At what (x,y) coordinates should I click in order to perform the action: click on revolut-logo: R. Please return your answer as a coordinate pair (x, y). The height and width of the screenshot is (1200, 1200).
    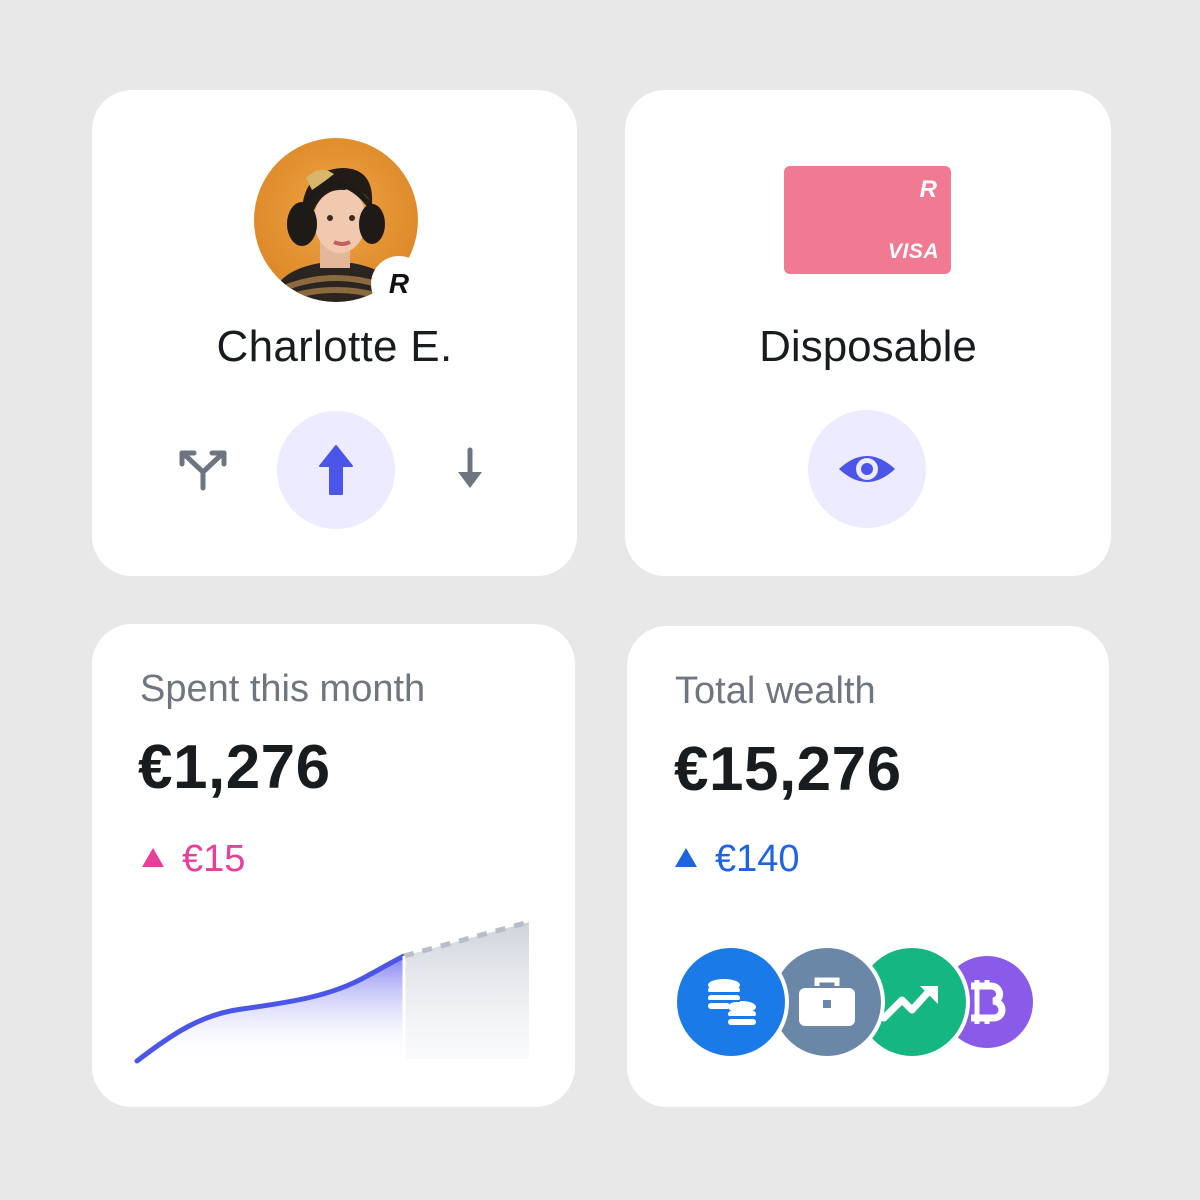
    Looking at the image, I should click on (928, 189).